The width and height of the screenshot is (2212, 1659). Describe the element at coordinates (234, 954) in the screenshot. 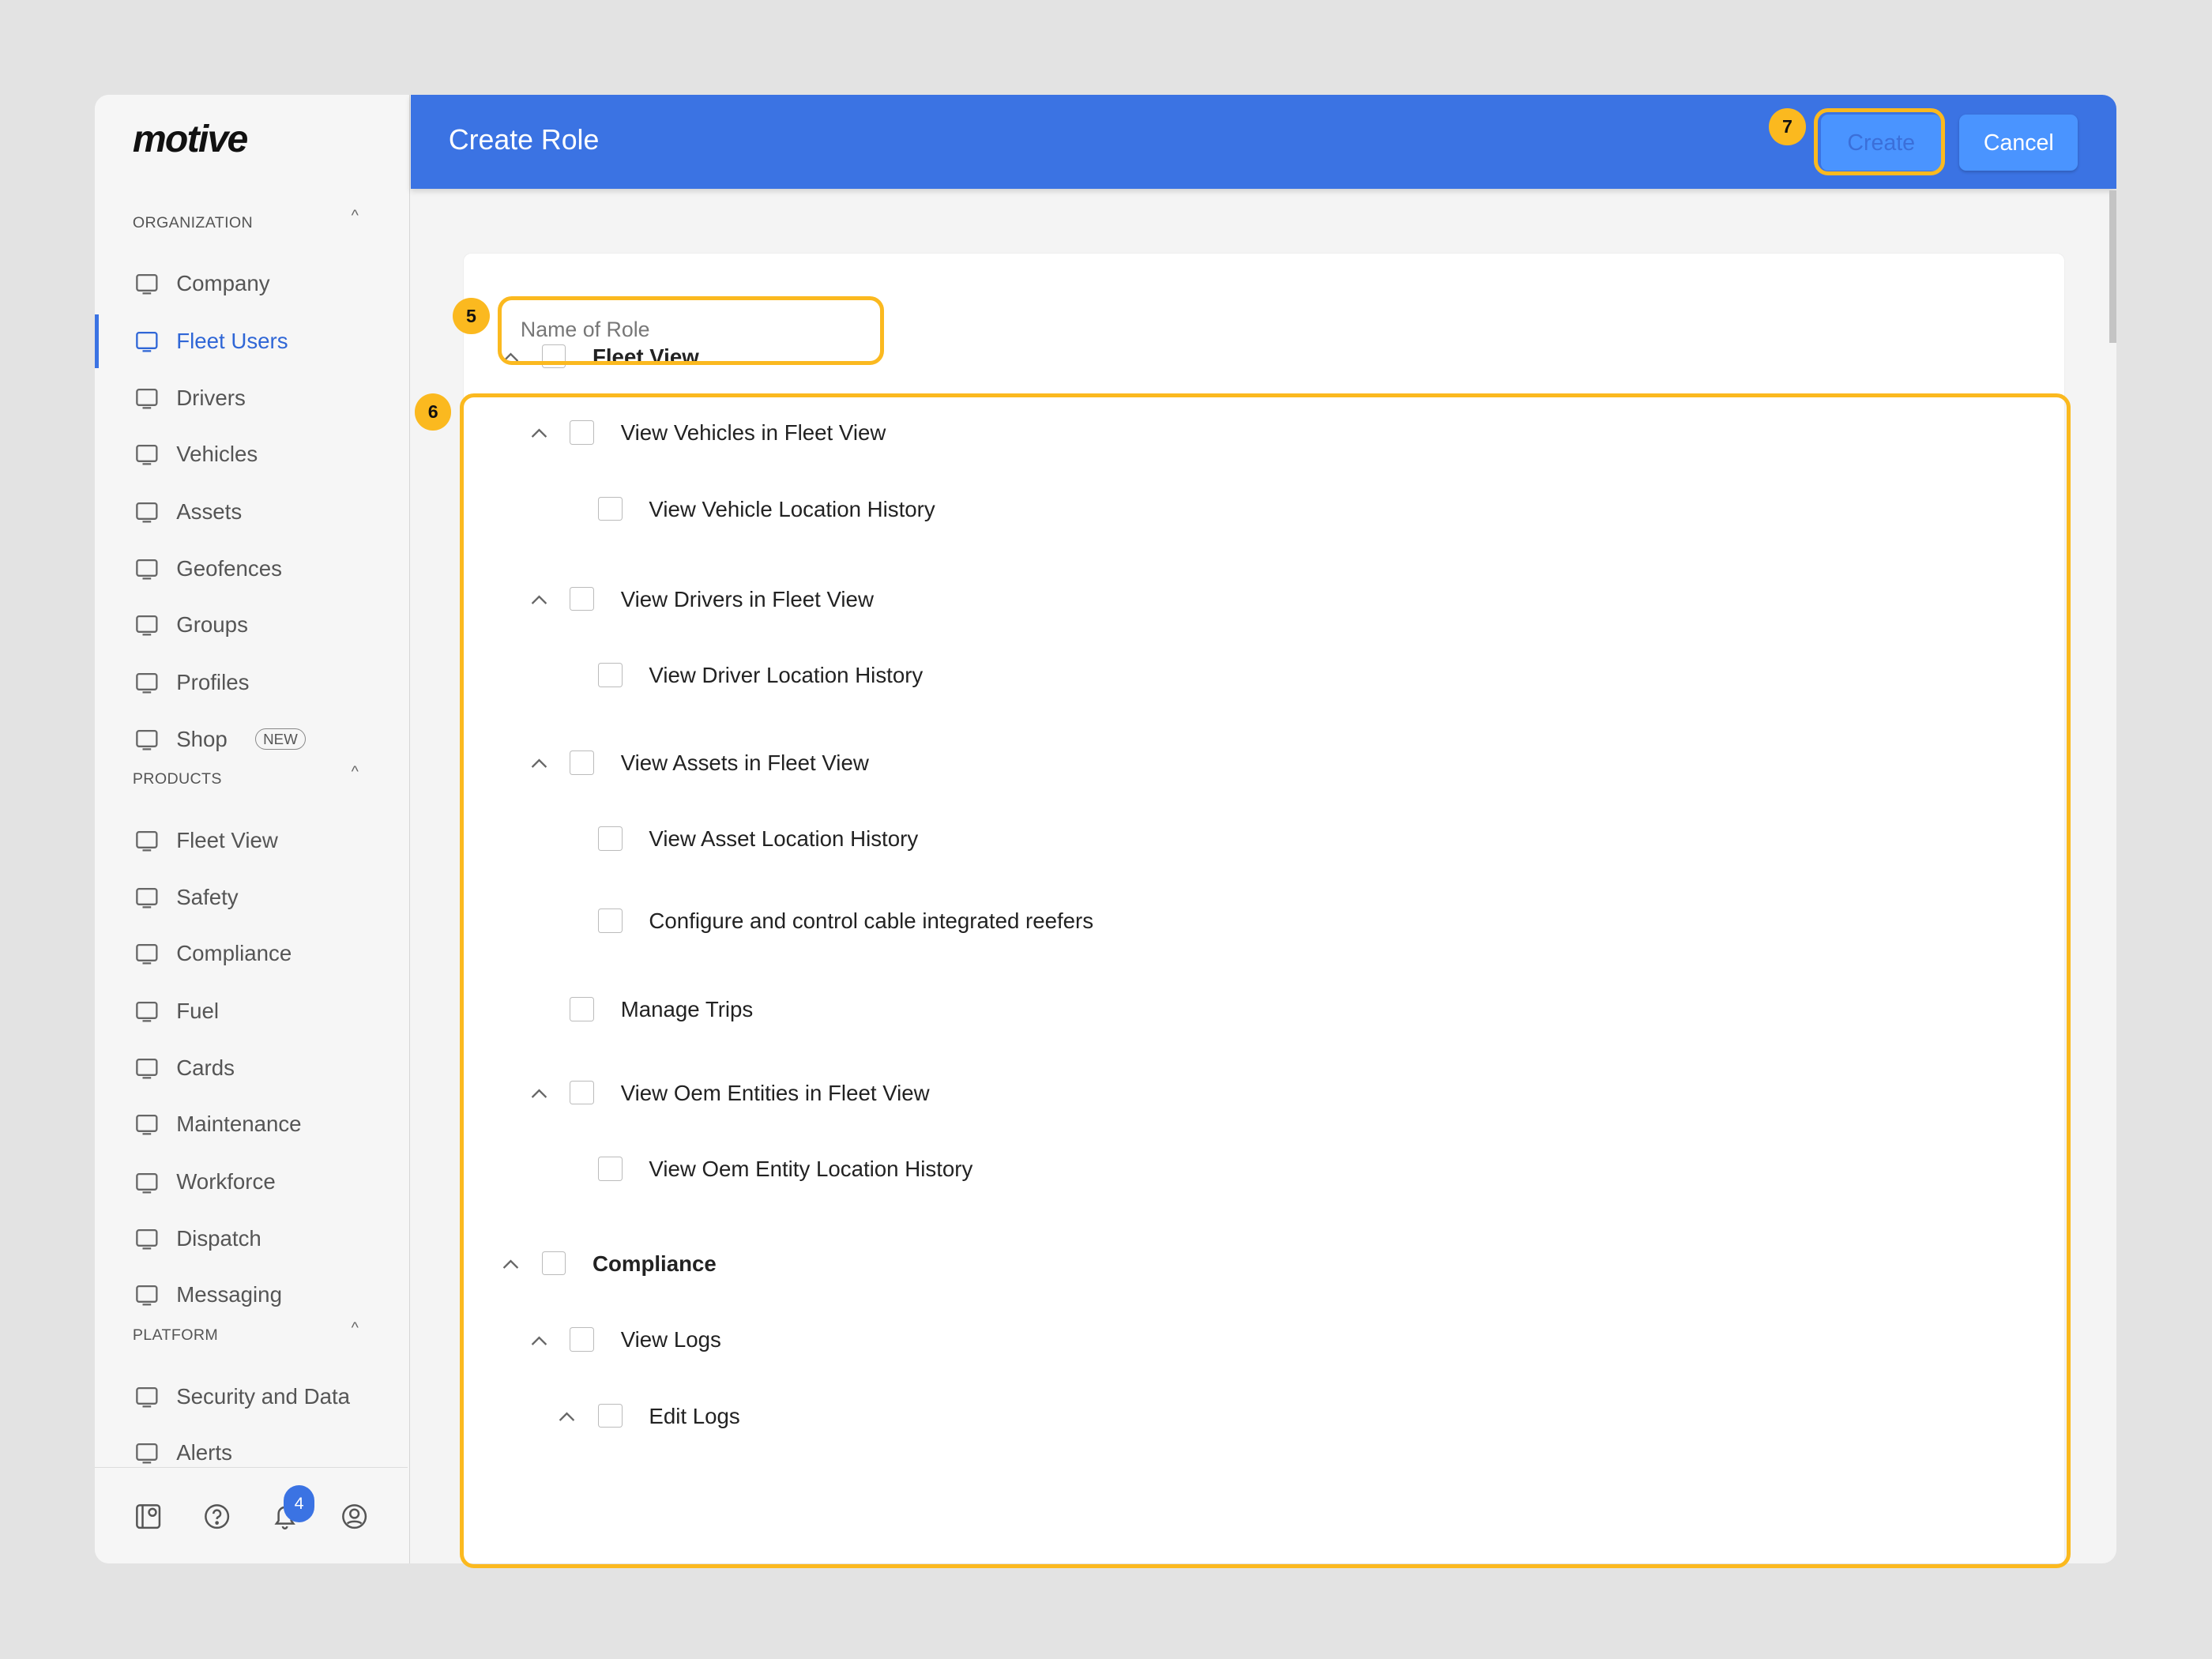

I see `sidebar-item-label: Compliance` at that location.